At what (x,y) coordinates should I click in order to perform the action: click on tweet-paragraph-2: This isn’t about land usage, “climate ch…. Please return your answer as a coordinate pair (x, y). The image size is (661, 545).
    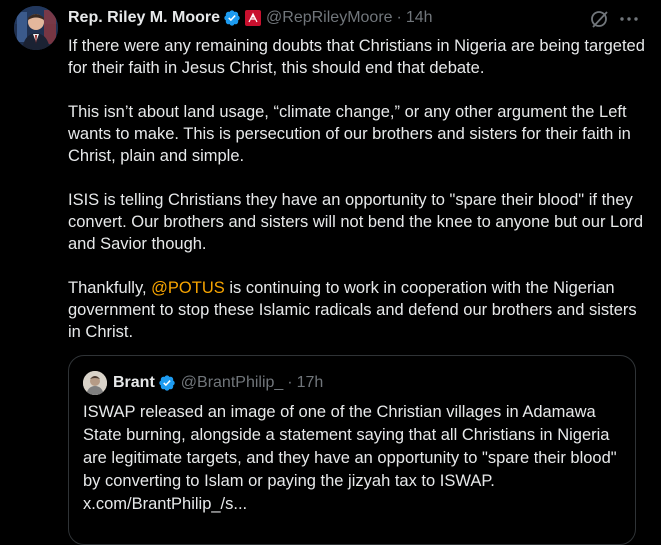
    Looking at the image, I should click on (349, 134).